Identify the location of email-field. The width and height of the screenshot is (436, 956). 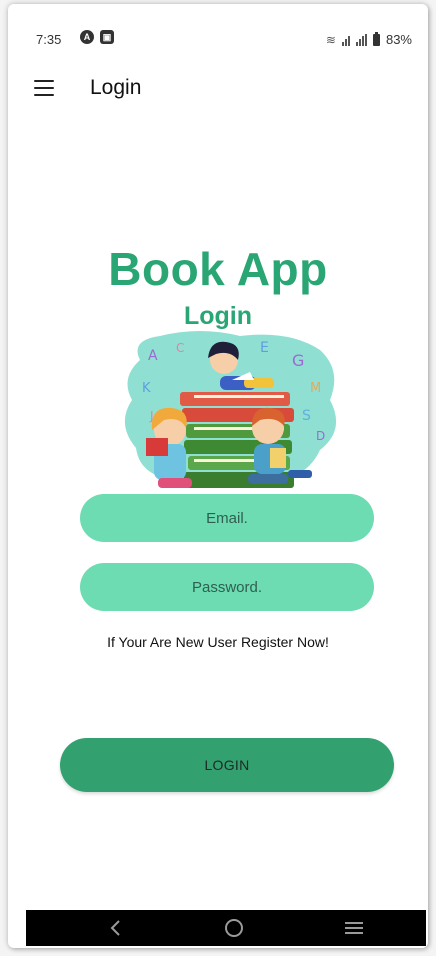
(227, 518).